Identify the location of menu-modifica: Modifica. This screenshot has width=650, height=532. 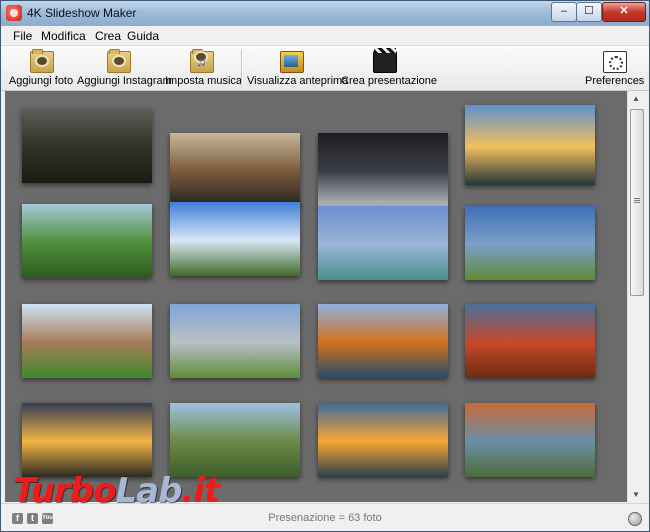
(63, 36).